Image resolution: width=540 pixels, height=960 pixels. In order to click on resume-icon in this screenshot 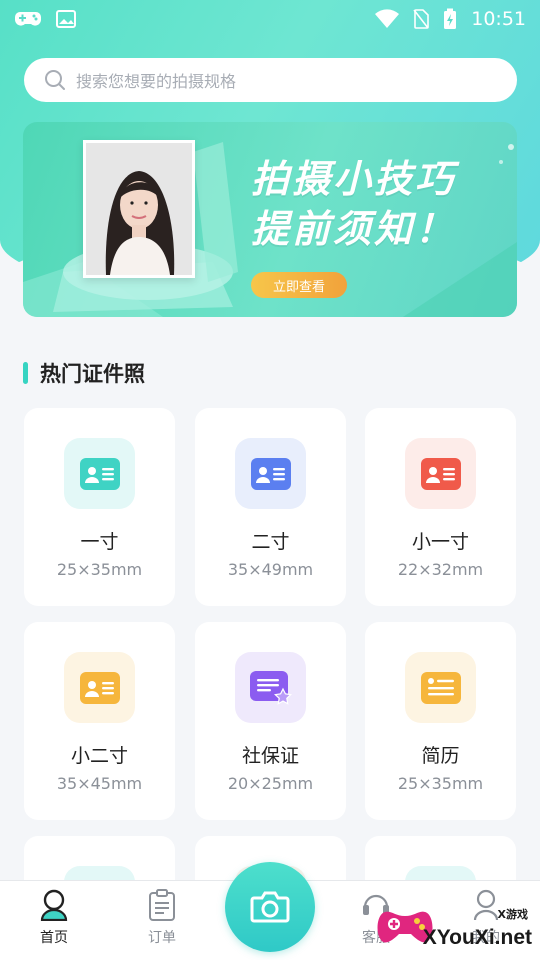, I will do `click(440, 687)`.